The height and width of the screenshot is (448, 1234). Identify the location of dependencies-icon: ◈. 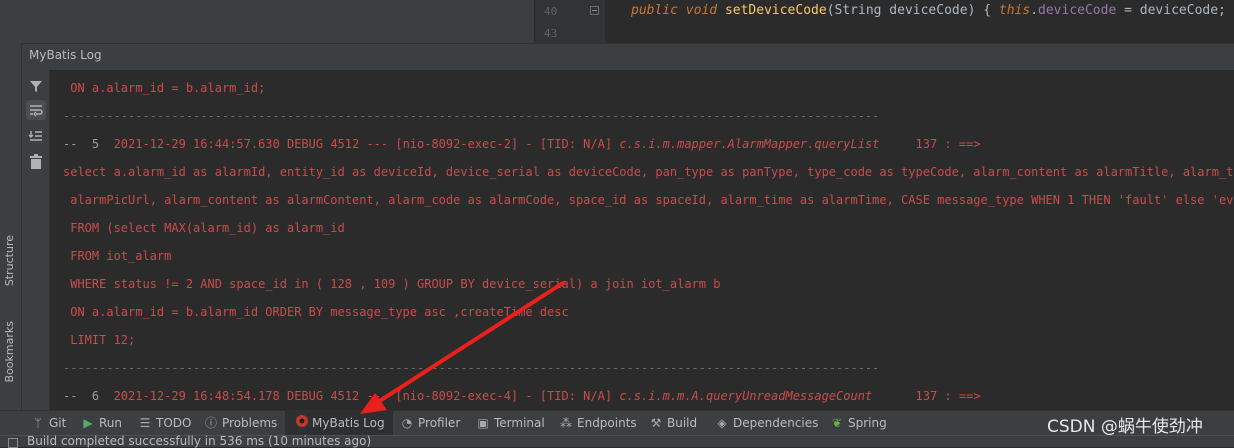
(722, 422).